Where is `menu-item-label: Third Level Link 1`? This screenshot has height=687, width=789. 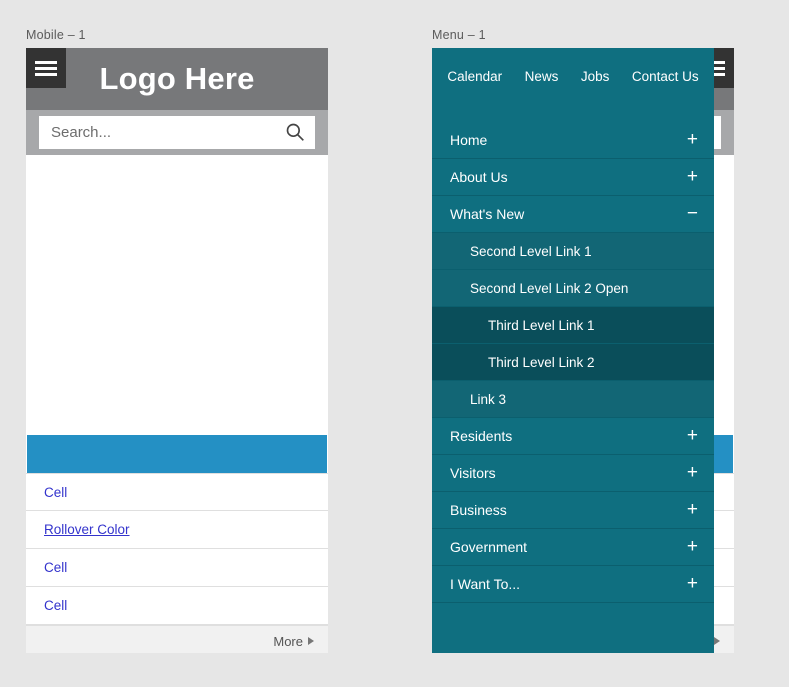
menu-item-label: Third Level Link 1 is located at coordinates (541, 325).